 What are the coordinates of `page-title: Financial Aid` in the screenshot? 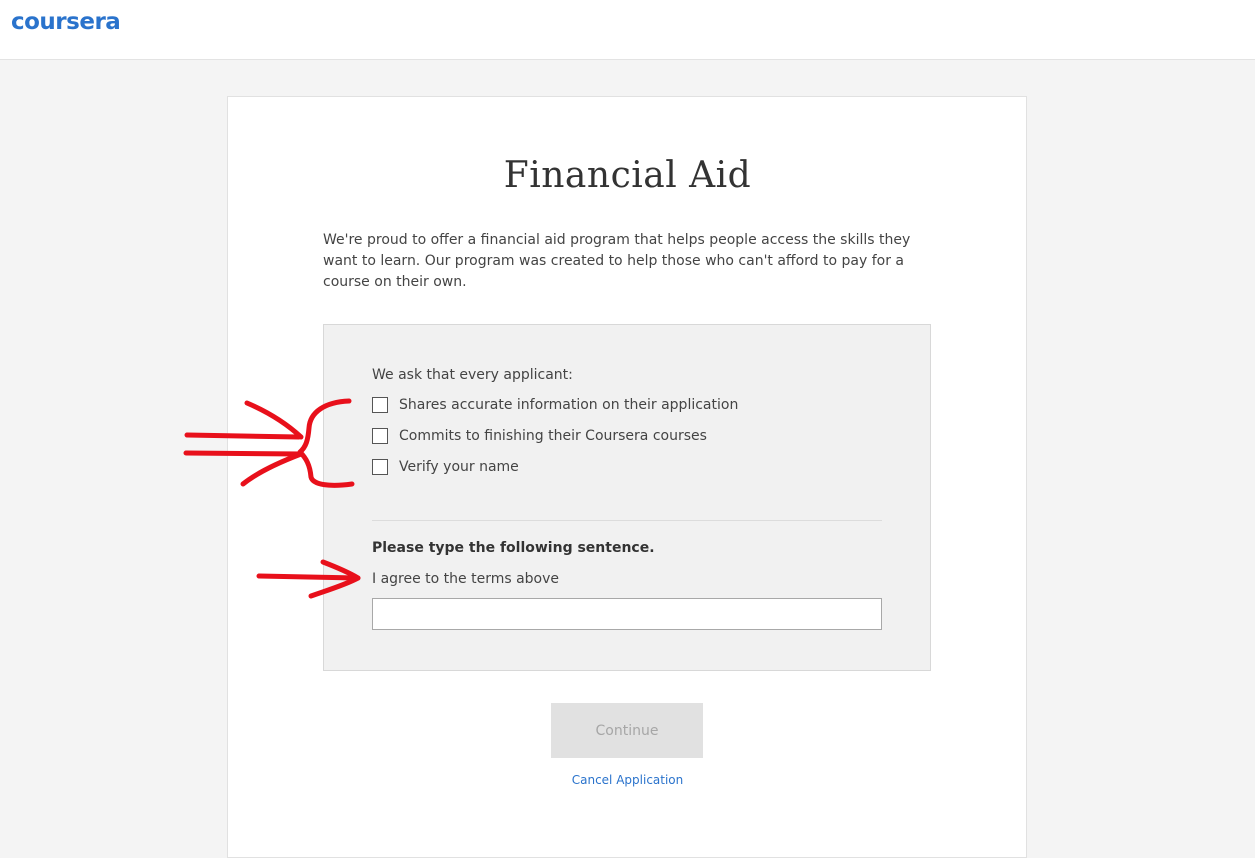 It's located at (627, 175).